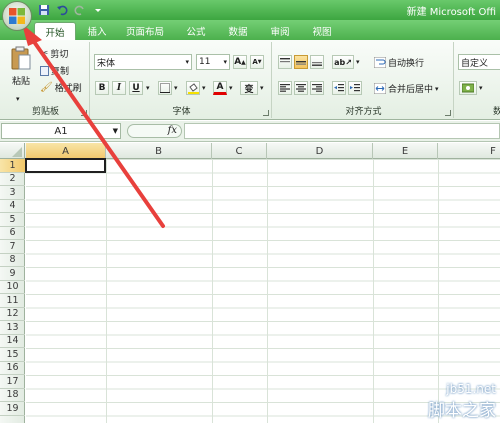 This screenshot has height=423, width=500. What do you see at coordinates (12, 220) in the screenshot?
I see `row-header-5: 5` at bounding box center [12, 220].